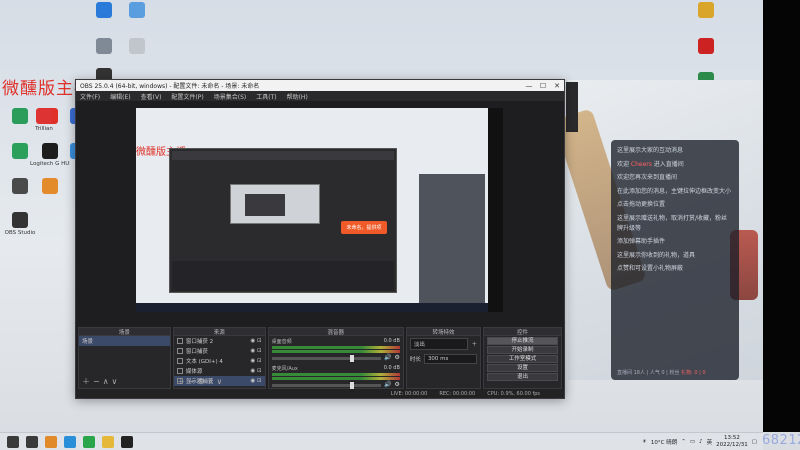 Image resolution: width=800 pixels, height=450 pixels. What do you see at coordinates (439, 344) in the screenshot?
I see `transition-type-select: 淡出` at bounding box center [439, 344].